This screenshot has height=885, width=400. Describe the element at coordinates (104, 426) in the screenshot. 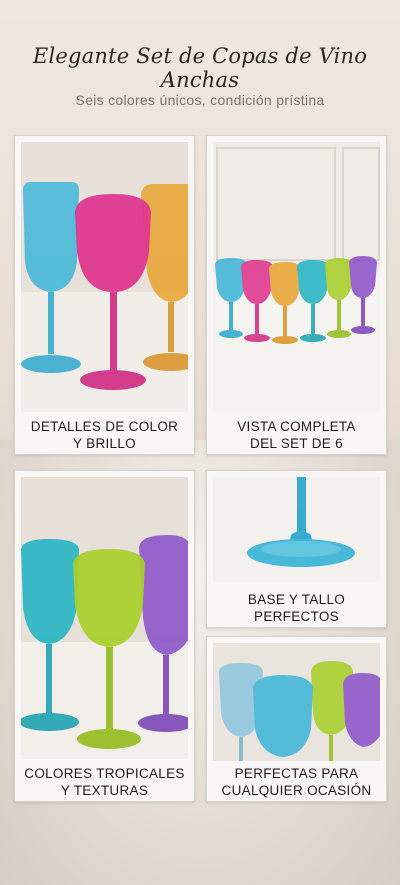

I see `caption-line: DETALLES DE COLOR` at that location.